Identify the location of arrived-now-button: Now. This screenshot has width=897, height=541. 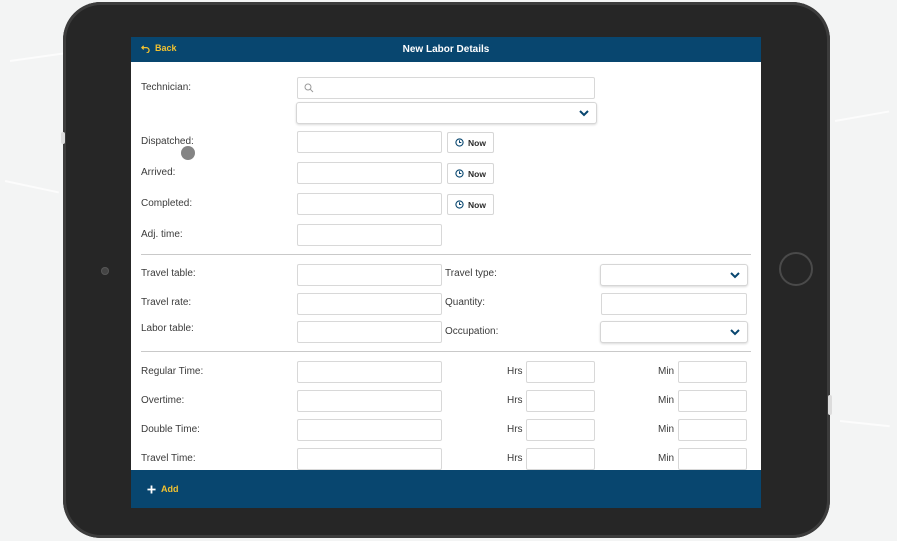
(470, 173).